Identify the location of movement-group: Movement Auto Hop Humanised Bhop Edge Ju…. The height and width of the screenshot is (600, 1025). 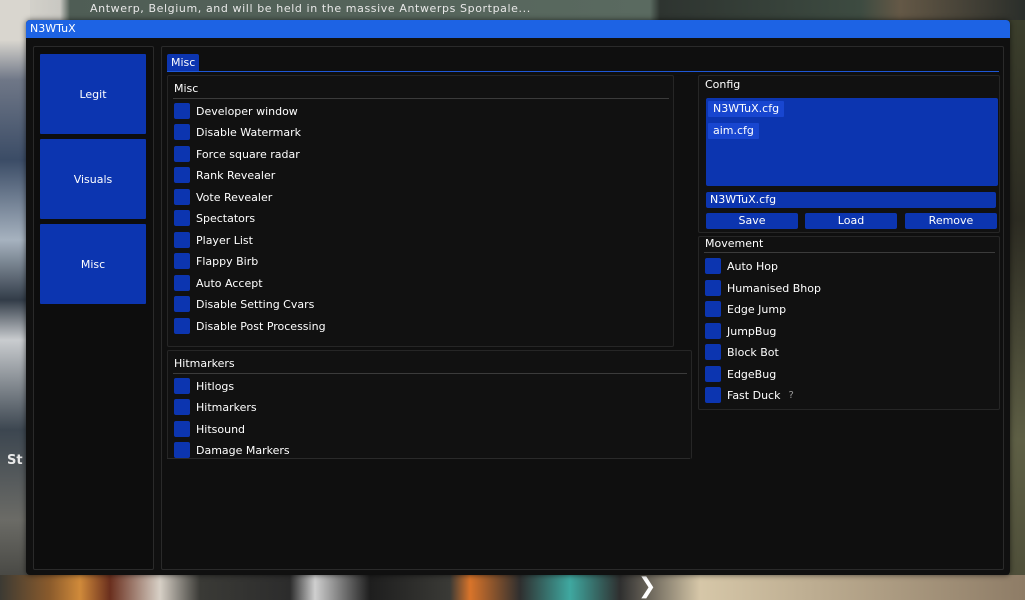
(849, 323).